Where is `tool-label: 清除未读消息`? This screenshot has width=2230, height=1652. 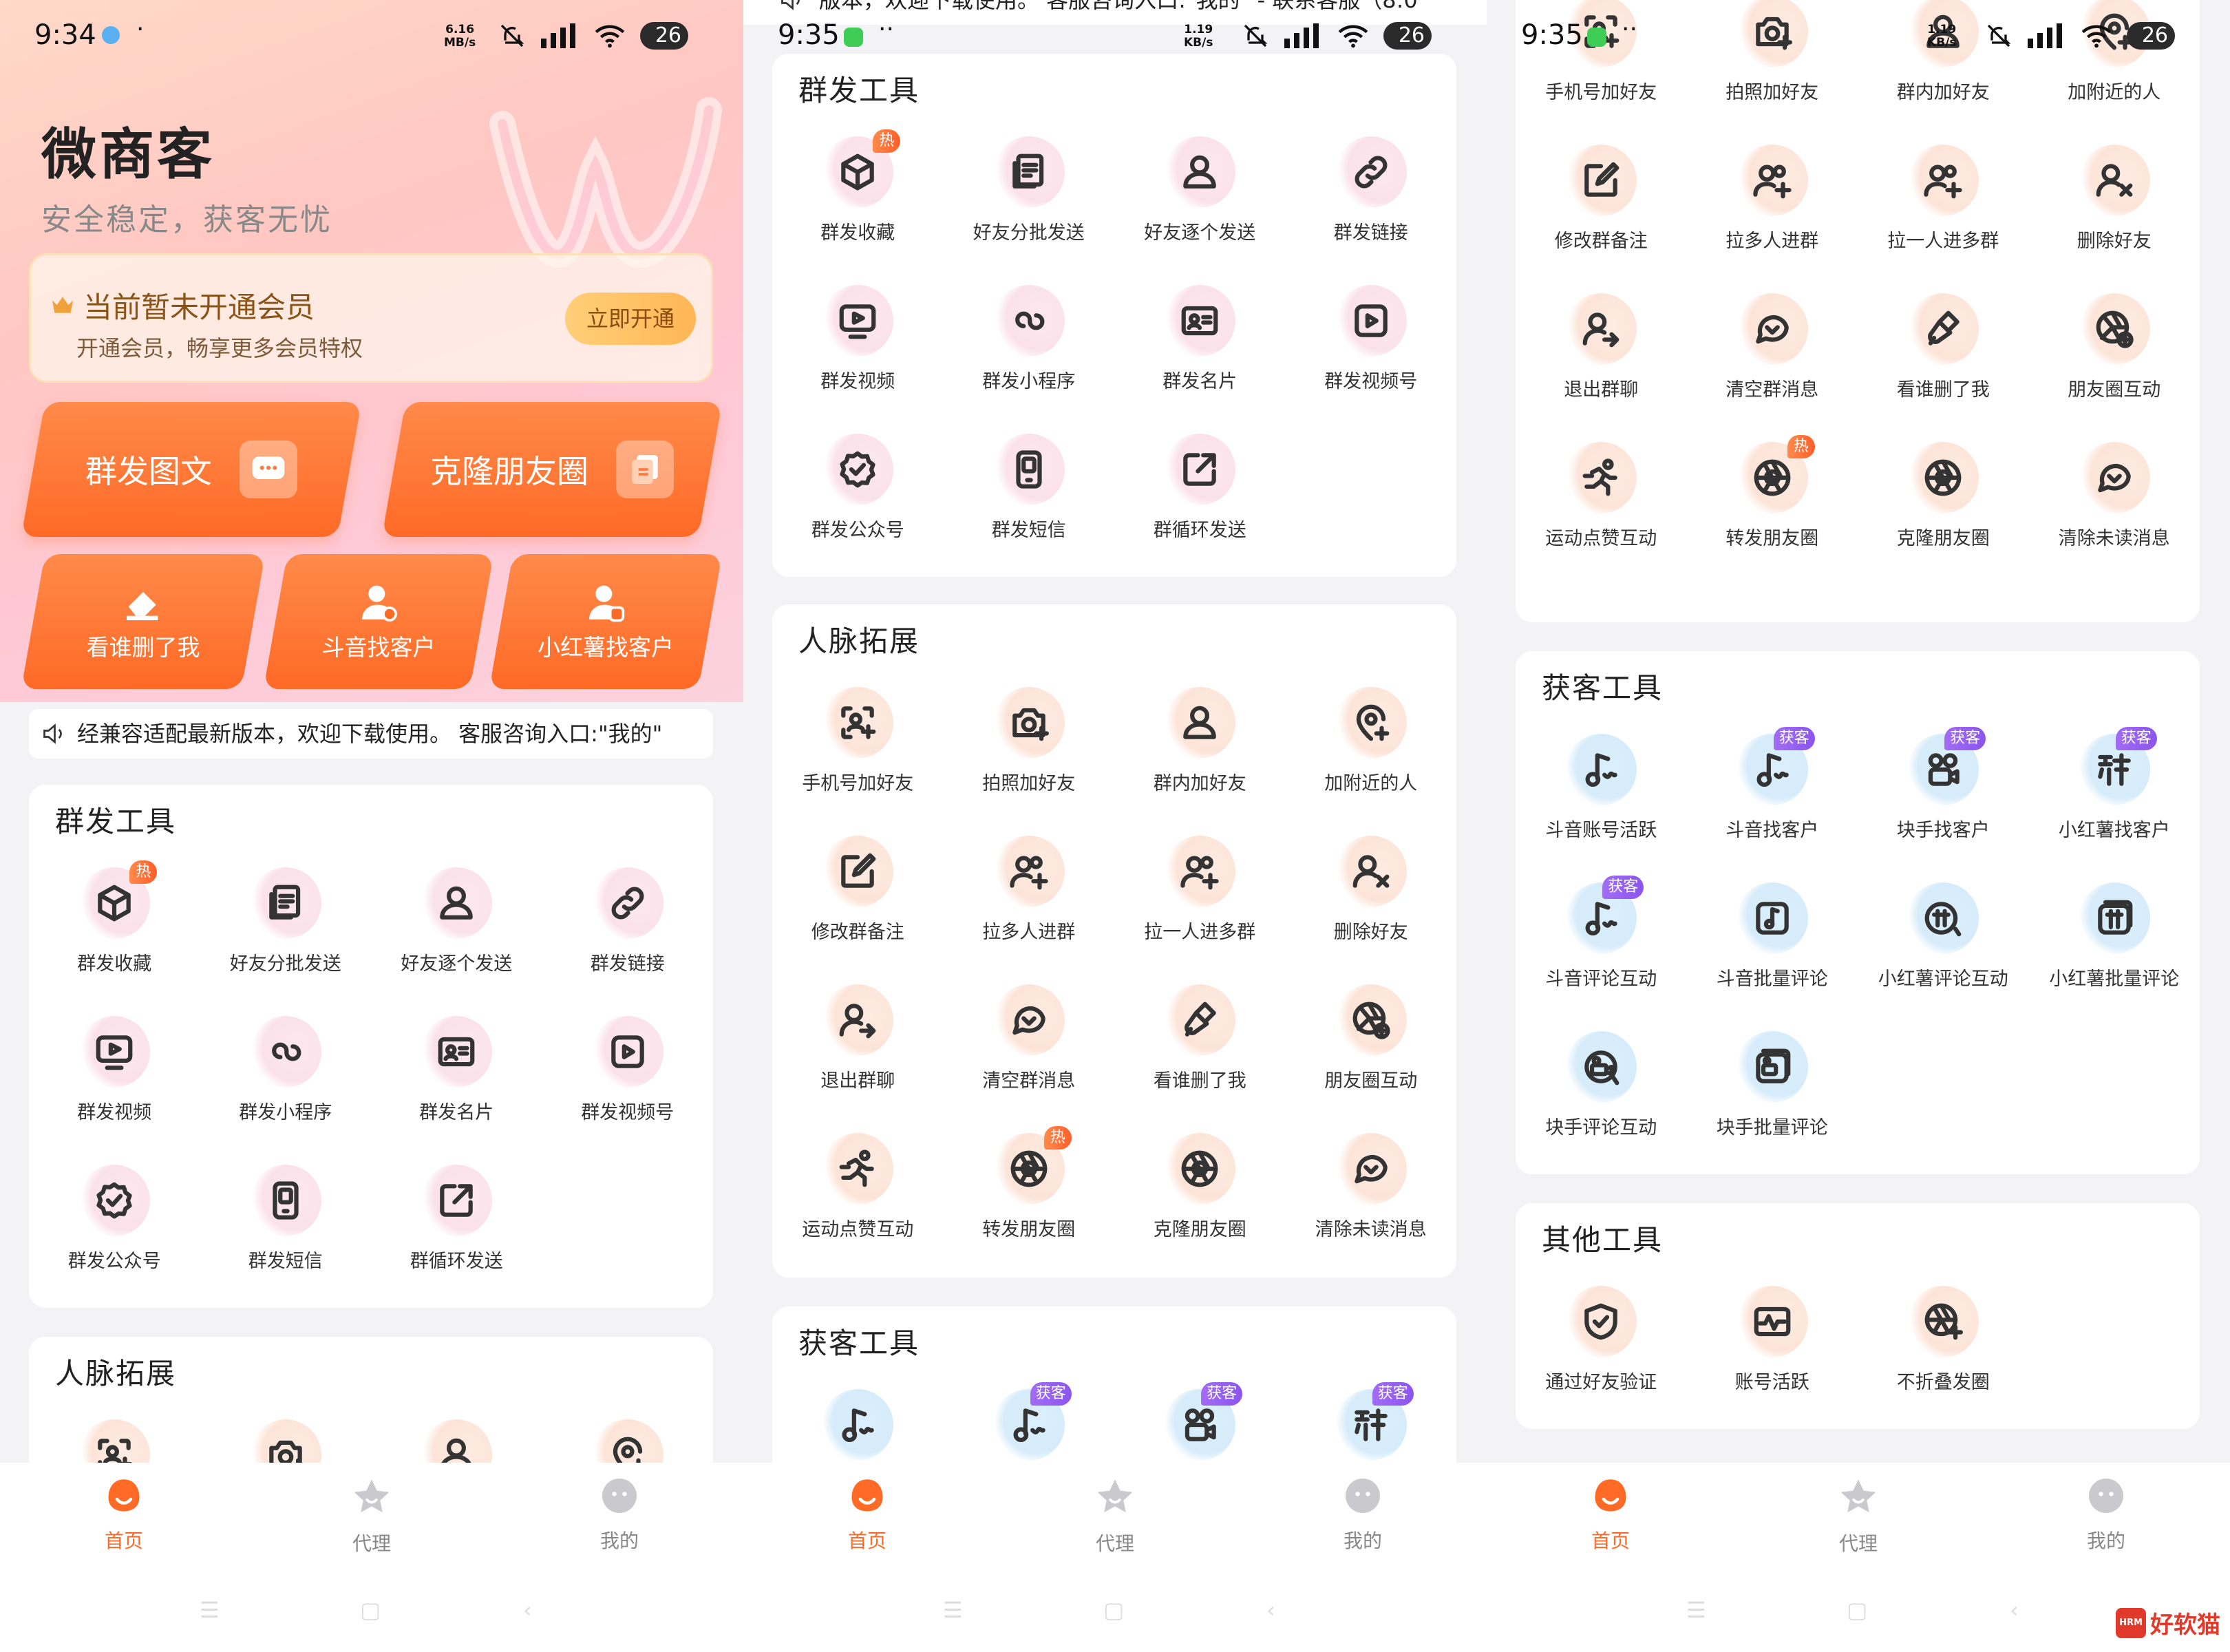
tool-label: 清除未读消息 is located at coordinates (1371, 1230).